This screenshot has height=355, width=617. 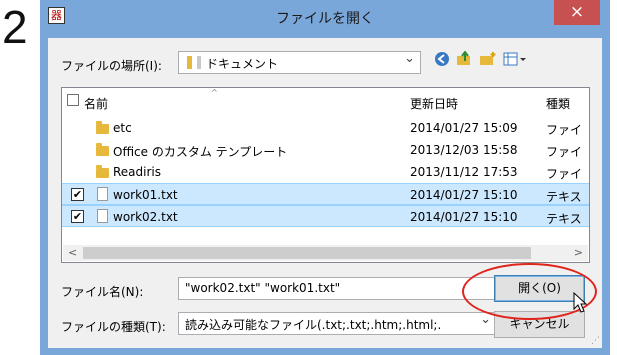 I want to click on resize-grip-icon: ⋰, so click(x=595, y=341).